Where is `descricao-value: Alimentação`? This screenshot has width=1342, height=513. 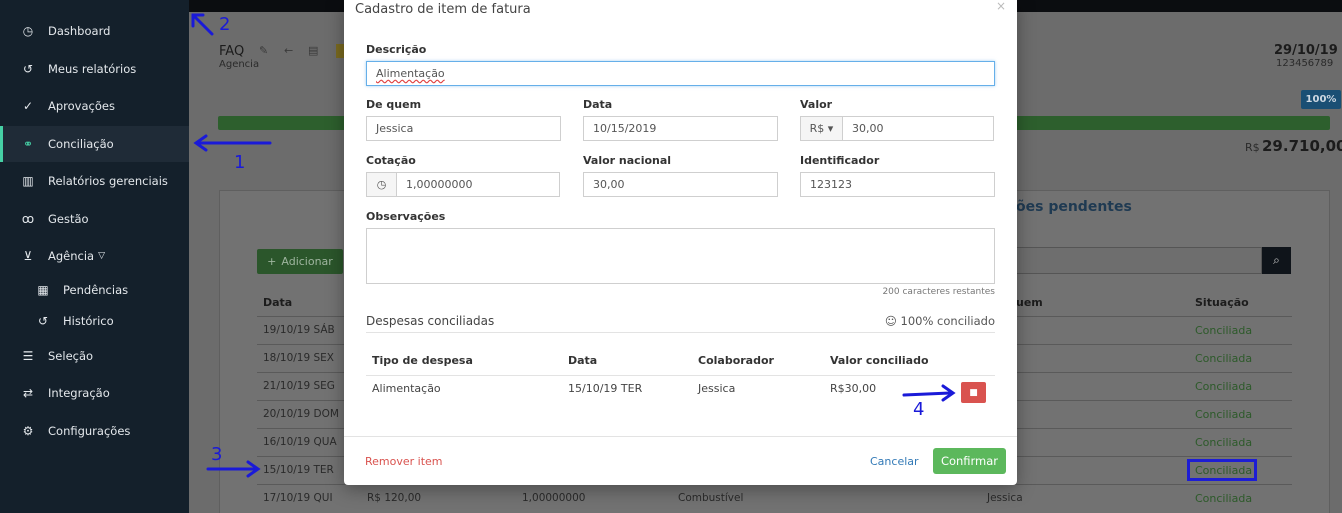 descricao-value: Alimentação is located at coordinates (410, 73).